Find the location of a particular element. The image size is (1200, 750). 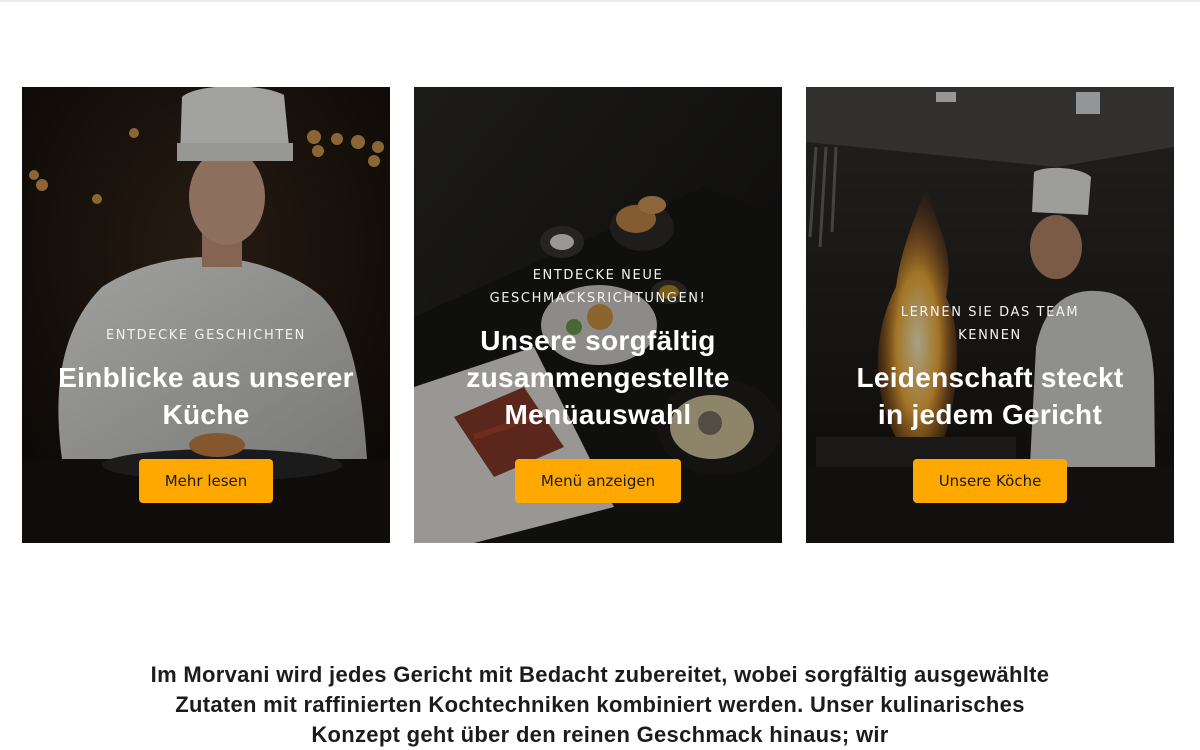

card-eyebrow: ENTDECKE GESCHICHTEN is located at coordinates (205, 335).